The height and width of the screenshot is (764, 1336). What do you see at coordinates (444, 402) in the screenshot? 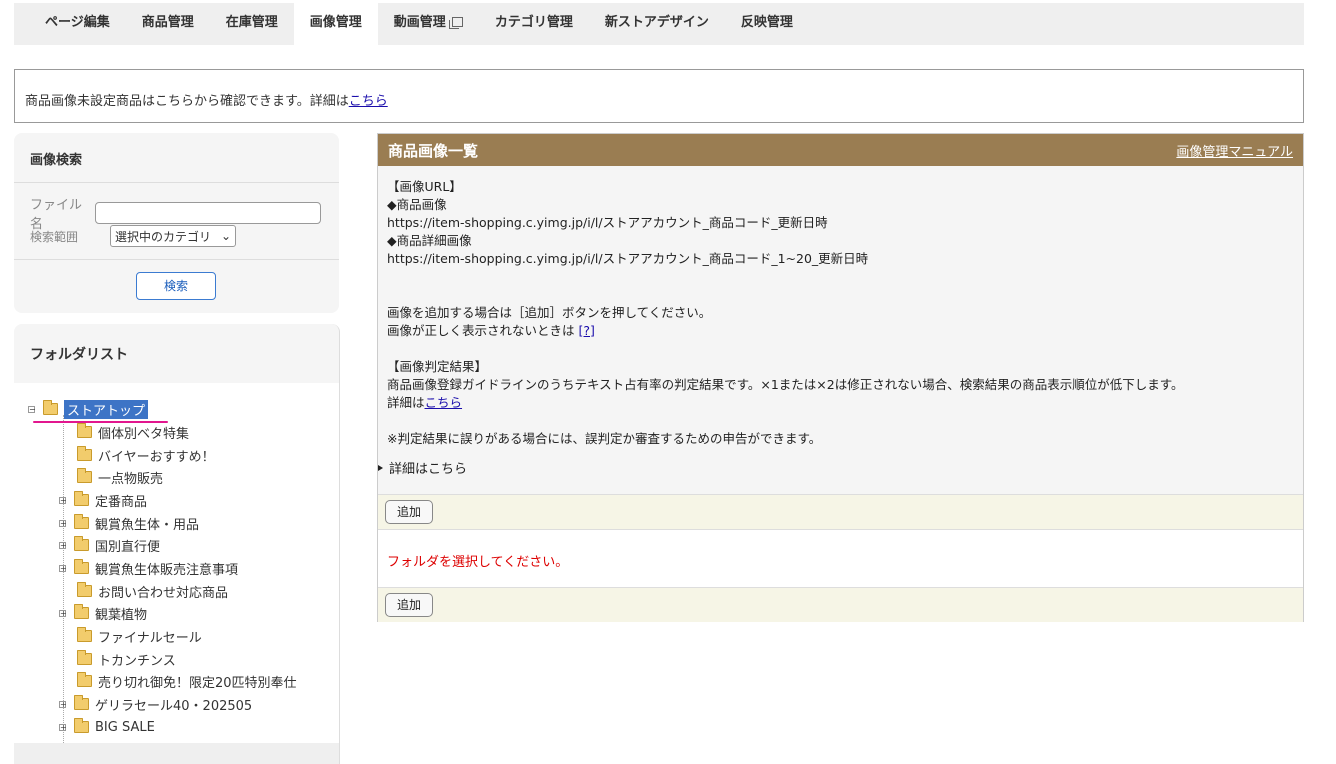
I see `judgement-detail-link: こちら` at bounding box center [444, 402].